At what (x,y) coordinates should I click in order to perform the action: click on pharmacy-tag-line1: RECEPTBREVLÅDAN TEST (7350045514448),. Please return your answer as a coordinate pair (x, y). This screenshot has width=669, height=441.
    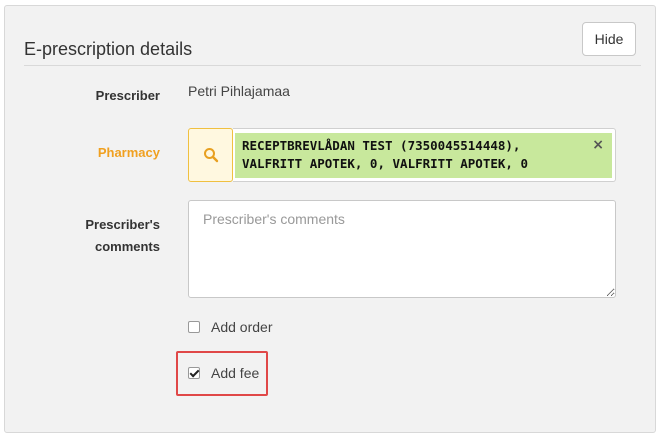
    Looking at the image, I should click on (381, 145).